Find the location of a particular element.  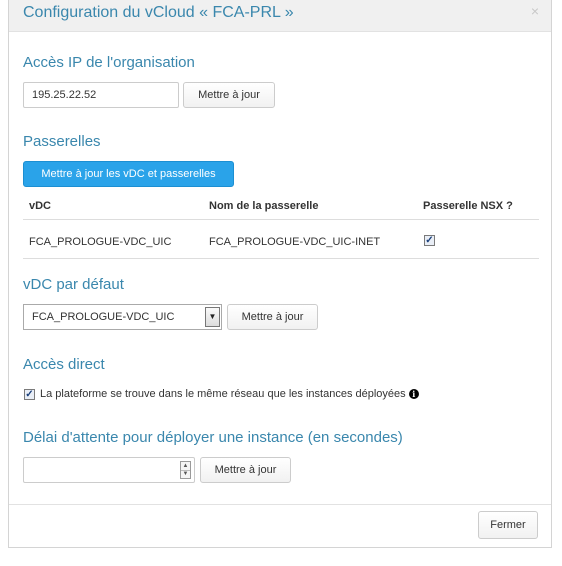

timeout-spinner: ▲ ▼ is located at coordinates (185, 470).